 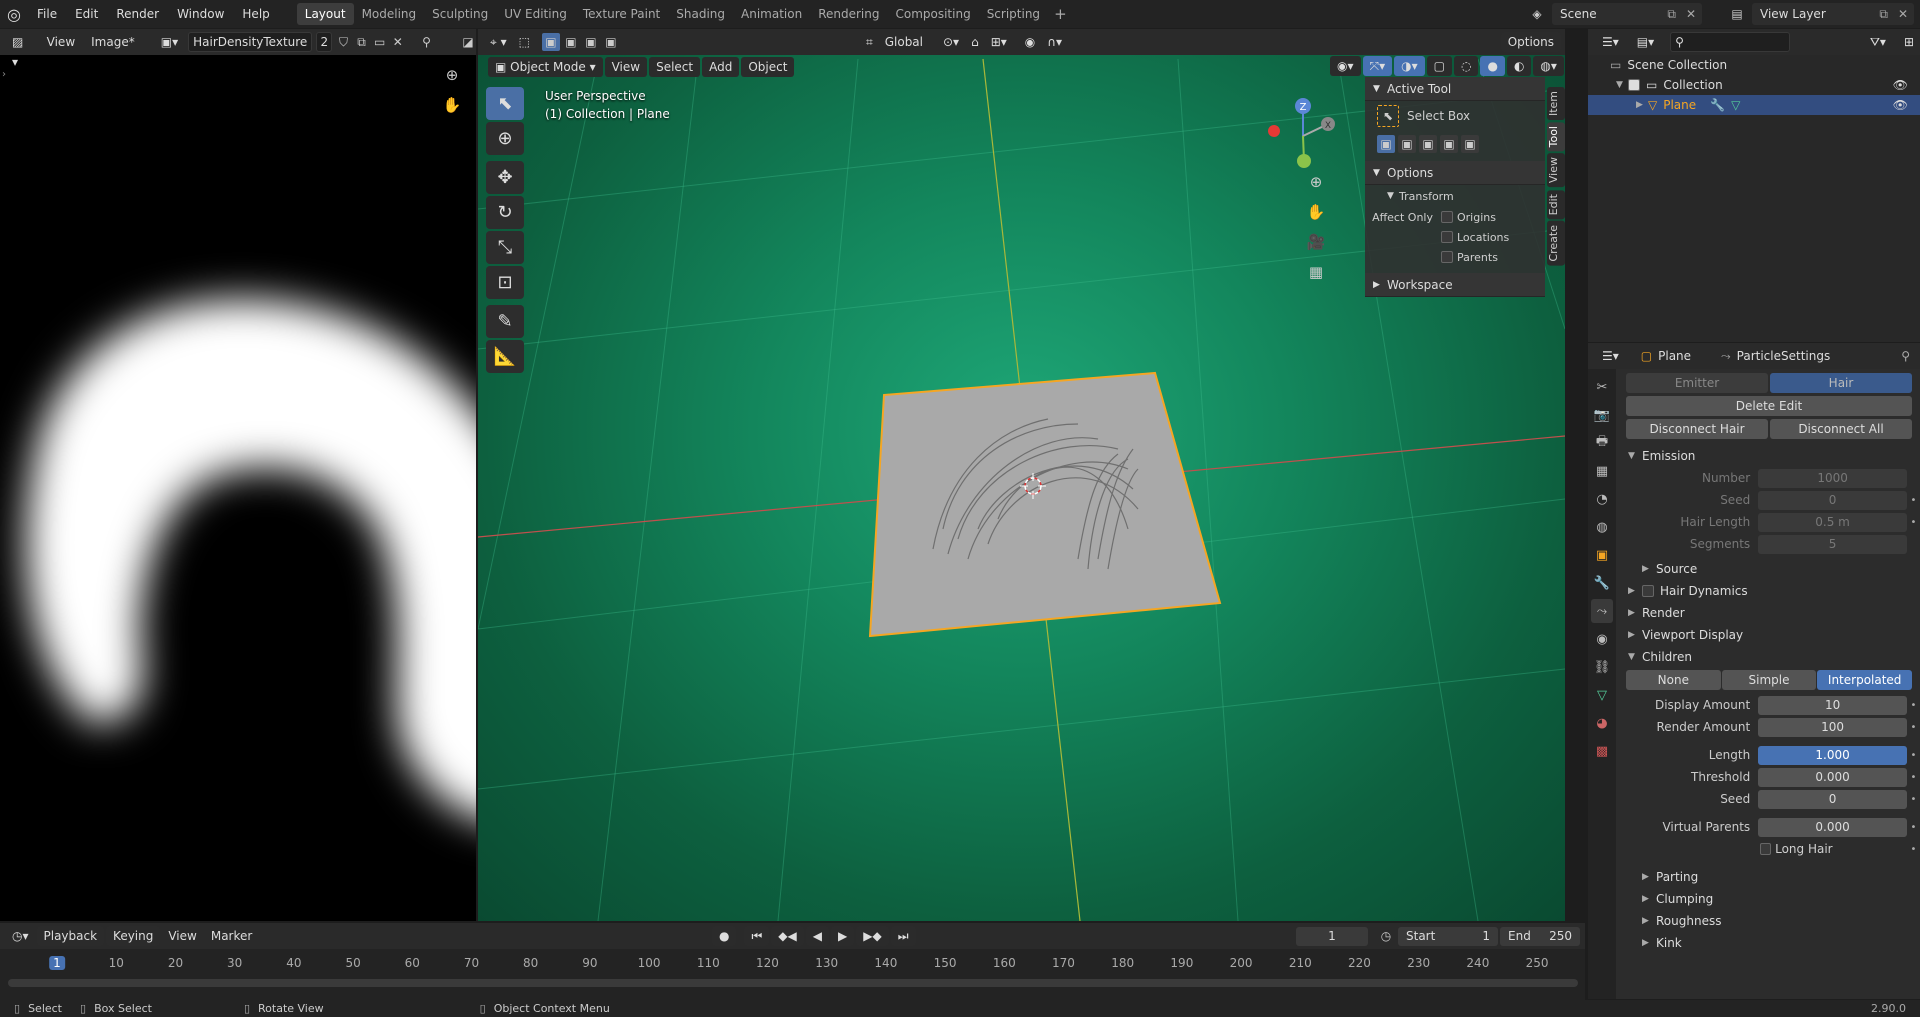 What do you see at coordinates (1832, 478) in the screenshot?
I see `number-field: 1000` at bounding box center [1832, 478].